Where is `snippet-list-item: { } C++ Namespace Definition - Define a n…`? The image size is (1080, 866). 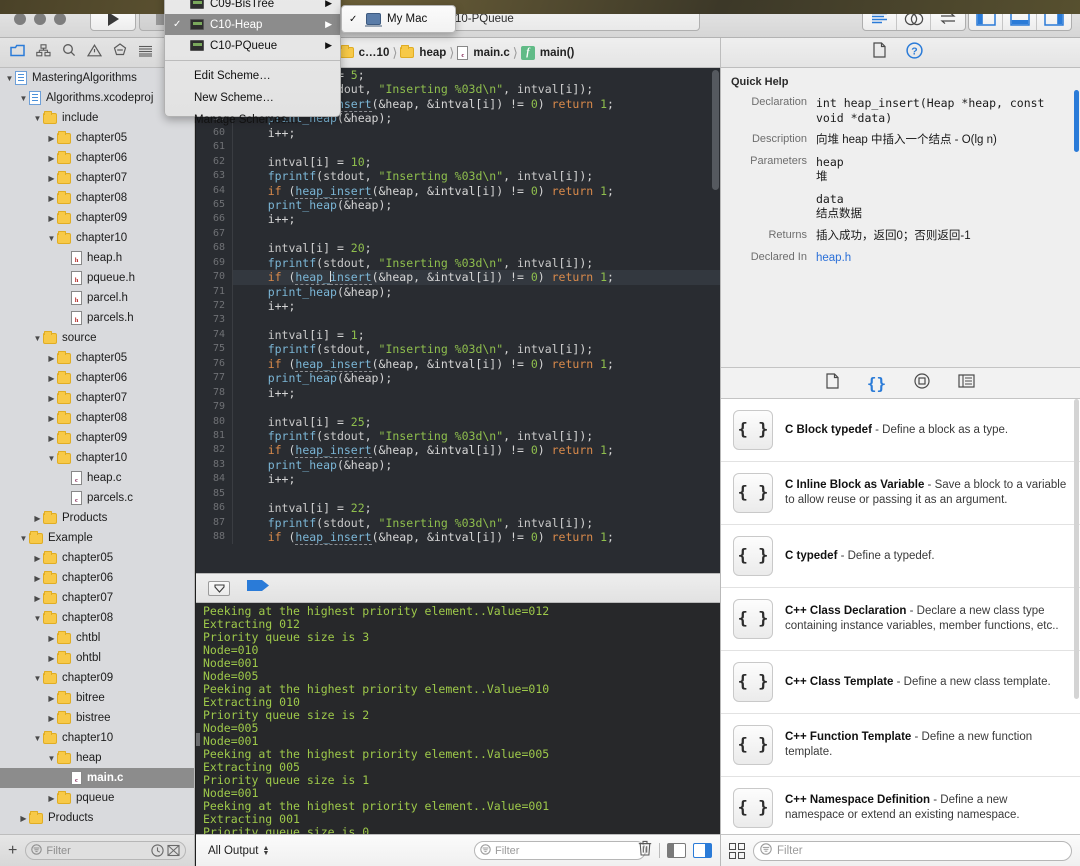
snippet-list-item: { } C++ Namespace Definition - Define a n… is located at coordinates (900, 805).